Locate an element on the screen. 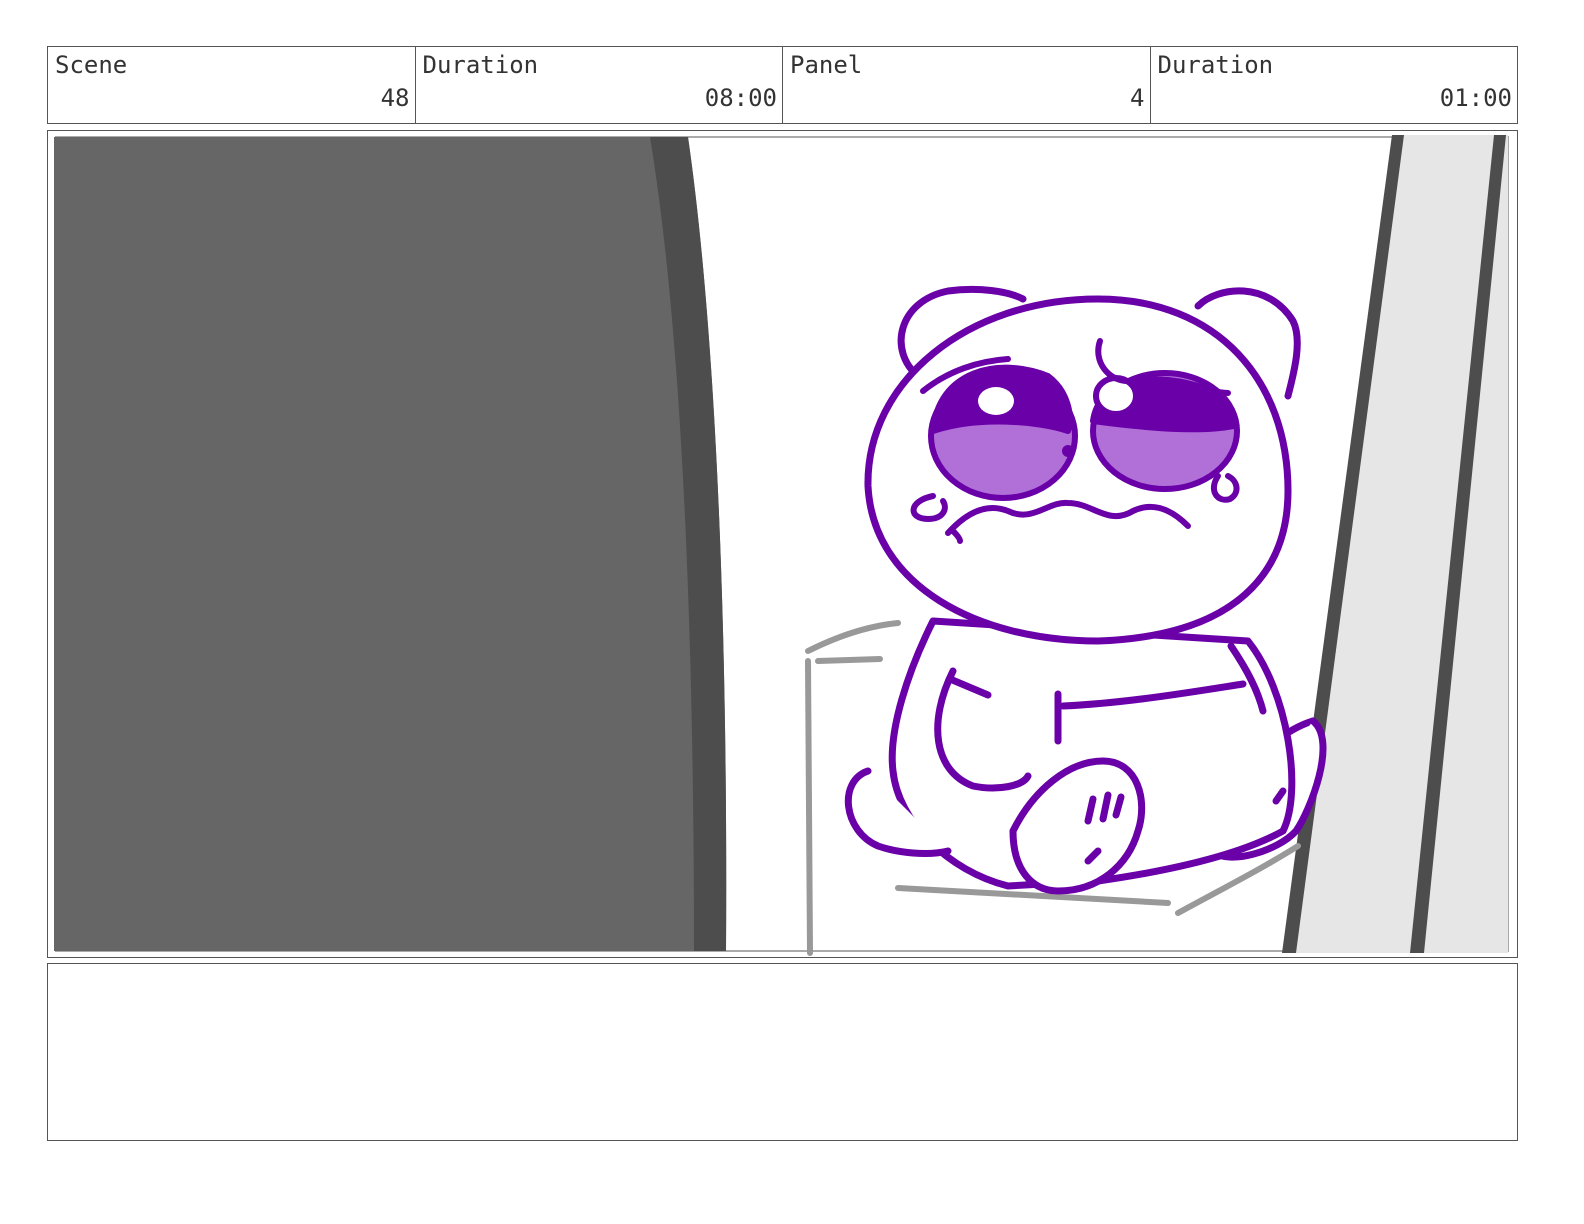 Image resolution: width=1584 pixels, height=1224 pixels. scene-duration-label: Duration is located at coordinates (480, 65).